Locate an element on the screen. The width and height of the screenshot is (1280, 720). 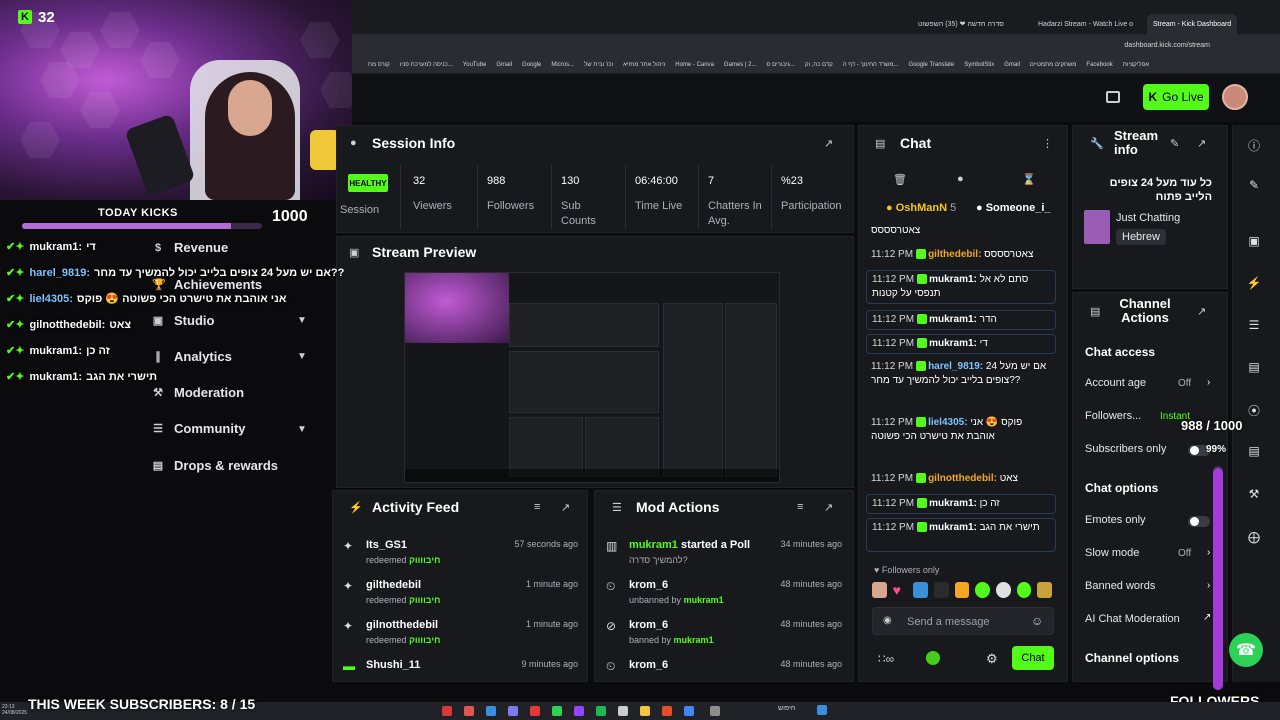
external-link-icon: ↗ is located at coordinates (1207, 617).